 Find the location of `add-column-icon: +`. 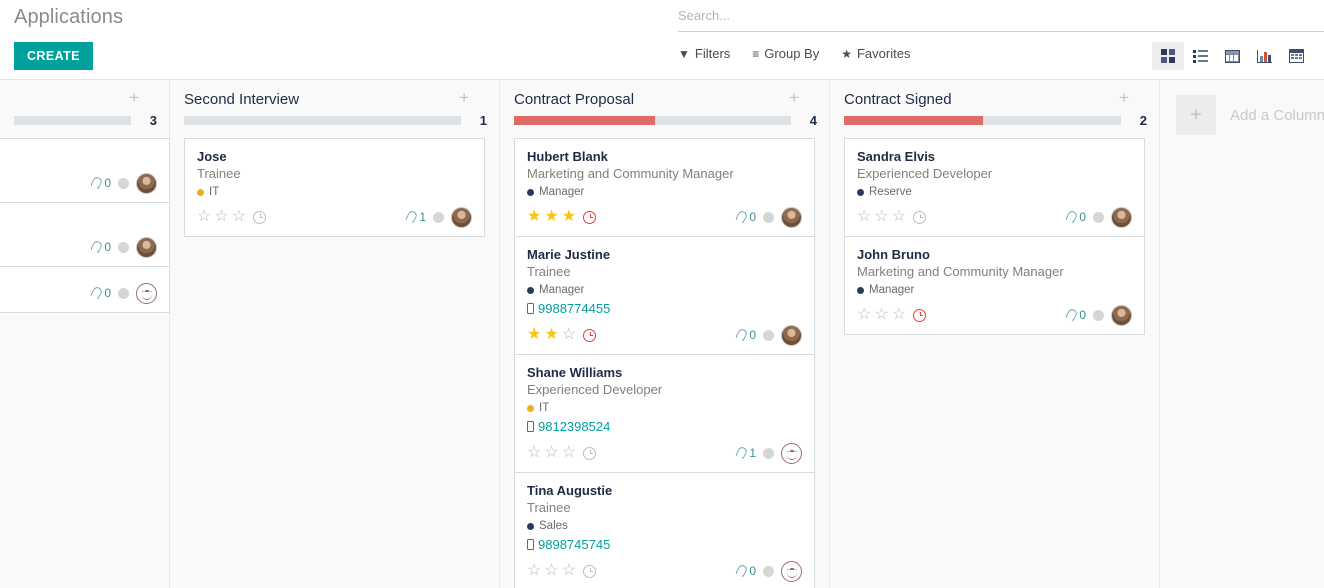

add-column-icon: + is located at coordinates (1196, 115).